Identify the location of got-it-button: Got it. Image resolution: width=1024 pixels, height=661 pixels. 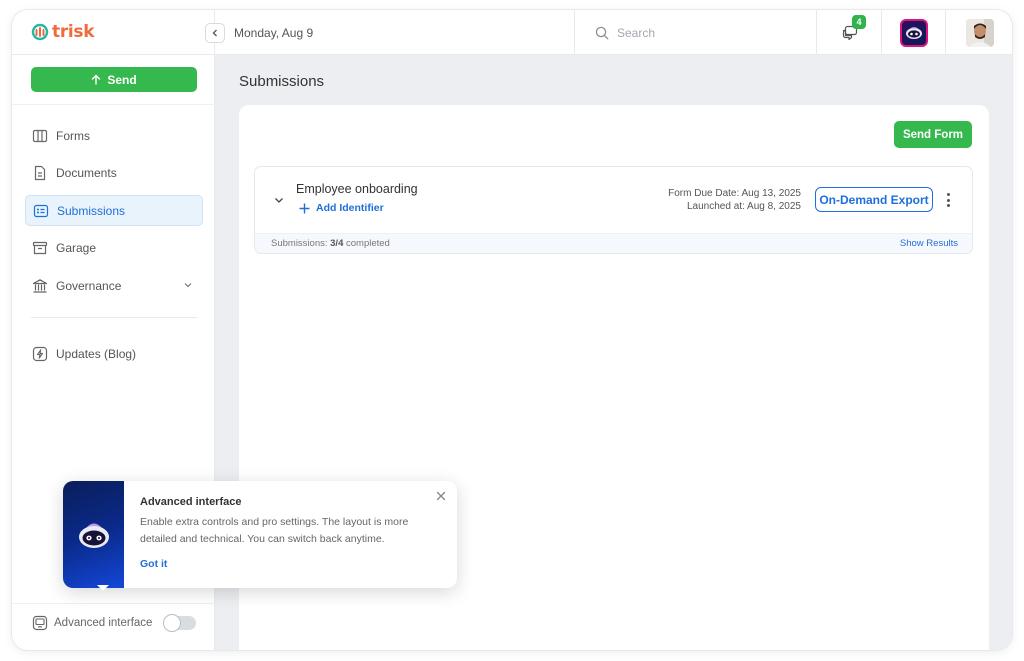
(153, 564).